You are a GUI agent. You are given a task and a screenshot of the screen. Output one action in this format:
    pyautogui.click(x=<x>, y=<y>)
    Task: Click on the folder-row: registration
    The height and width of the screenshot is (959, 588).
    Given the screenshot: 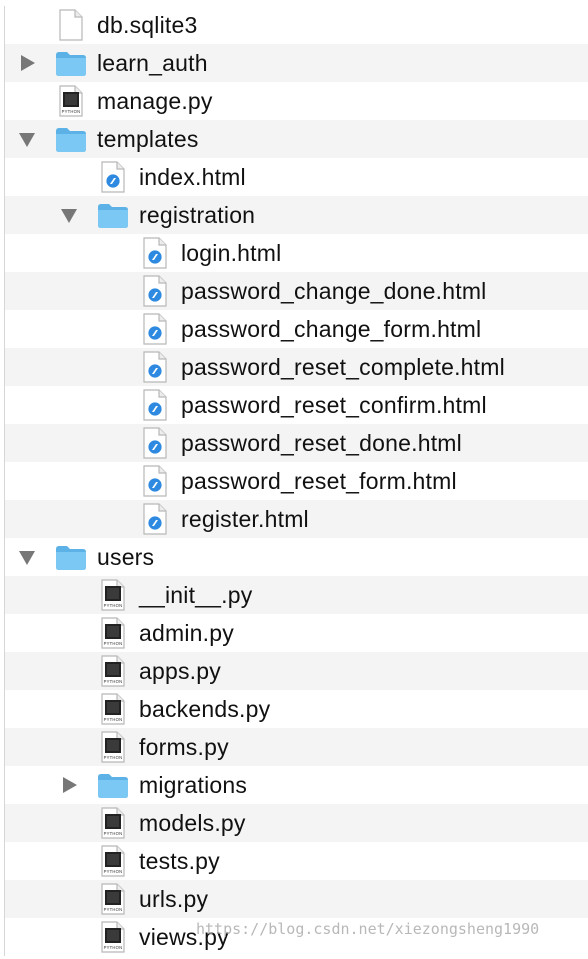 What is the action you would take?
    pyautogui.click(x=296, y=215)
    